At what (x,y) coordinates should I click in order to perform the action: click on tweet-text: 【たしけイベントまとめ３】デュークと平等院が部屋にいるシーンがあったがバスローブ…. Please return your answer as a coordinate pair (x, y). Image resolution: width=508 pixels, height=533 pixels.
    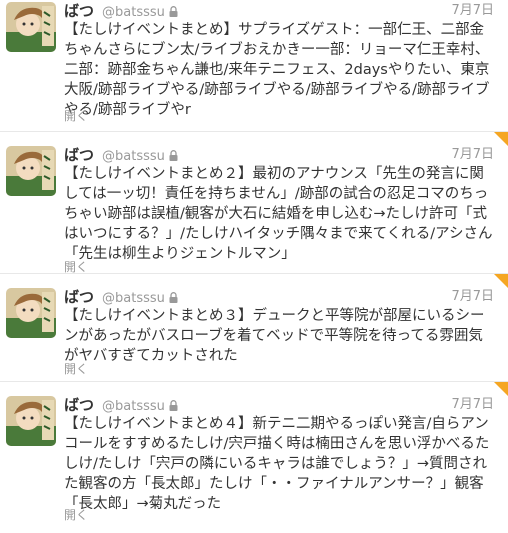
    Looking at the image, I should click on (274, 336).